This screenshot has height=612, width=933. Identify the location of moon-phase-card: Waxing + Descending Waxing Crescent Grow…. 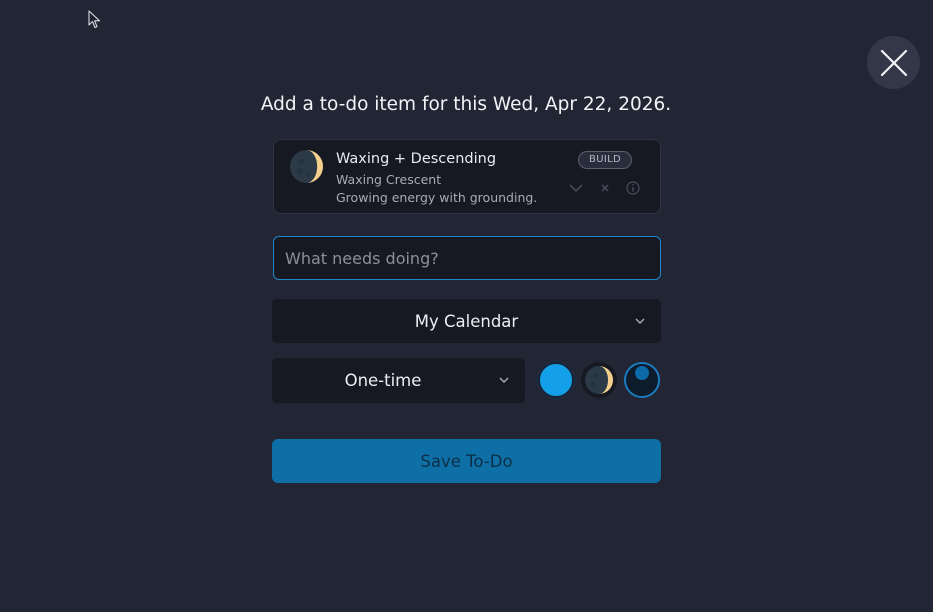
(467, 176).